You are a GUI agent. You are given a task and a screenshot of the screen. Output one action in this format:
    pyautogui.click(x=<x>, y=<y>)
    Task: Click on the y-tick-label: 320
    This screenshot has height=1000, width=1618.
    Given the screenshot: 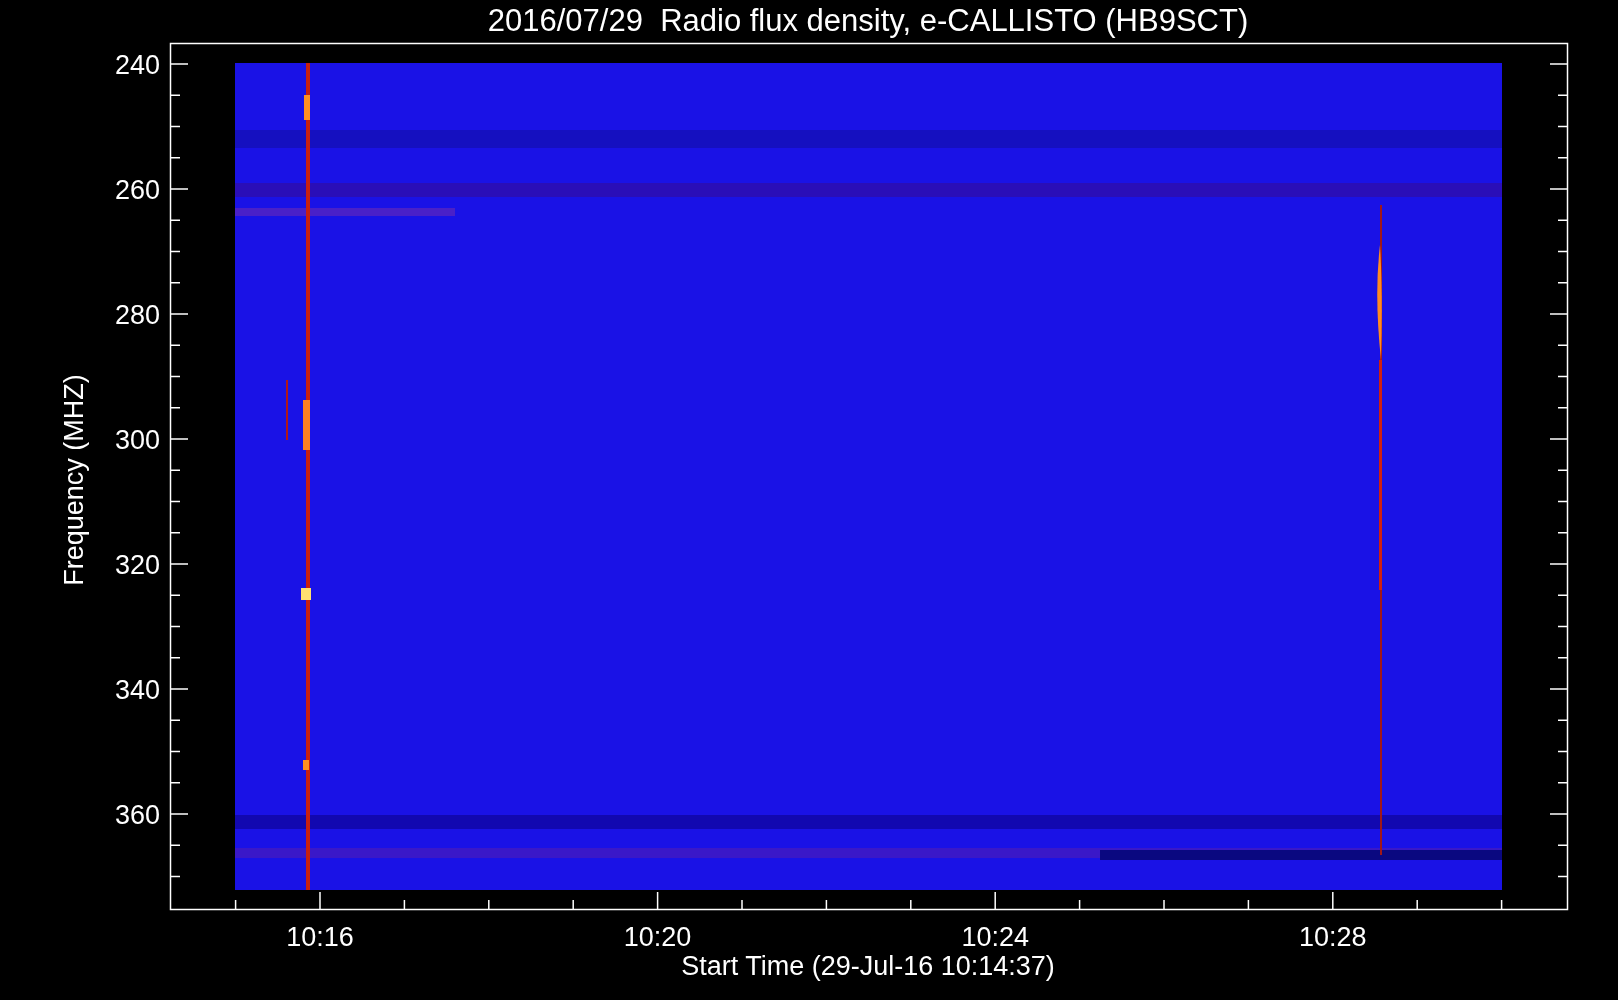 What is the action you would take?
    pyautogui.click(x=137, y=565)
    